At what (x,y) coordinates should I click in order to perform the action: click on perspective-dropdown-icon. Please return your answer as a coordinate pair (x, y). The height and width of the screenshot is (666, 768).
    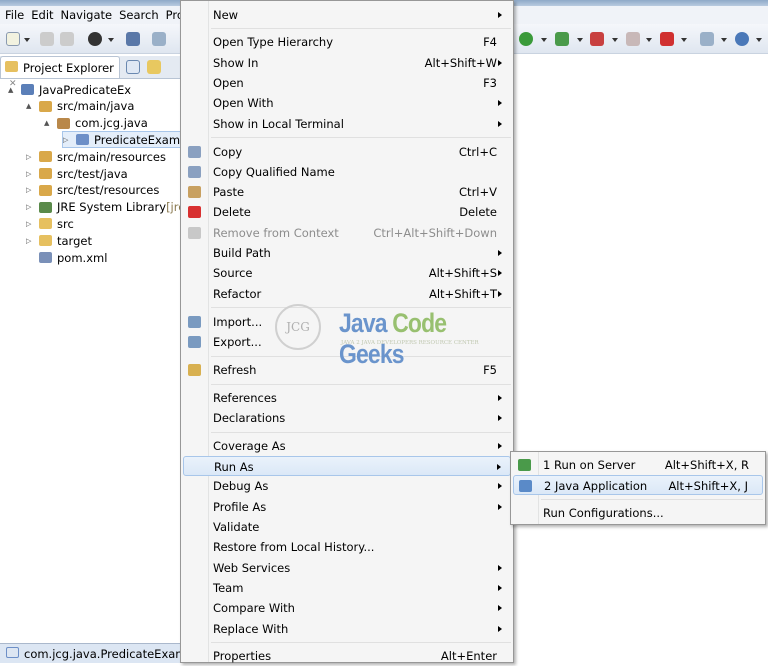
    Looking at the image, I should click on (111, 40).